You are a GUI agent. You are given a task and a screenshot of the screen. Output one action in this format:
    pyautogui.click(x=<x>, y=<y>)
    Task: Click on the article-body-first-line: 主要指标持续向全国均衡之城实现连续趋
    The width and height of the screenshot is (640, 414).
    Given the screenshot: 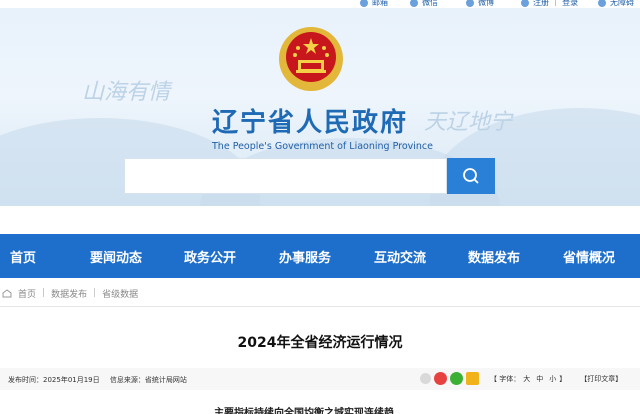 What is the action you would take?
    pyautogui.click(x=304, y=411)
    